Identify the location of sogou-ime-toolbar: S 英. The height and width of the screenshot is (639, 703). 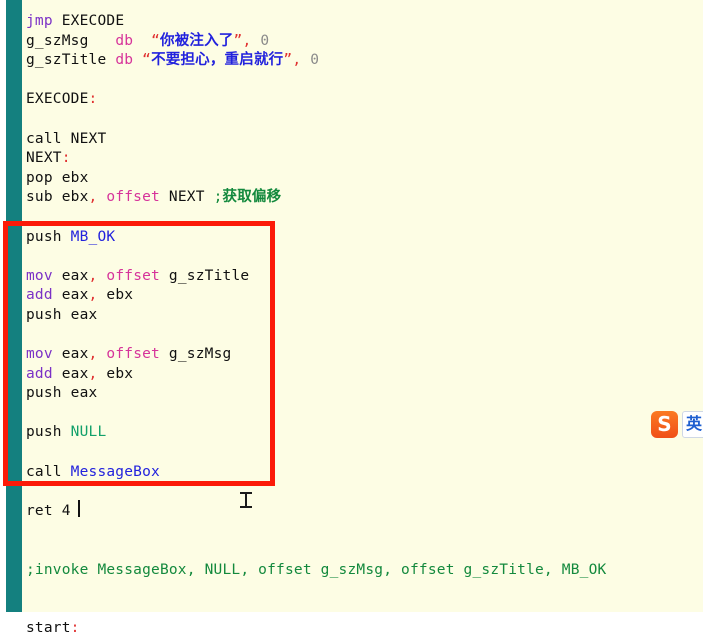
(677, 424).